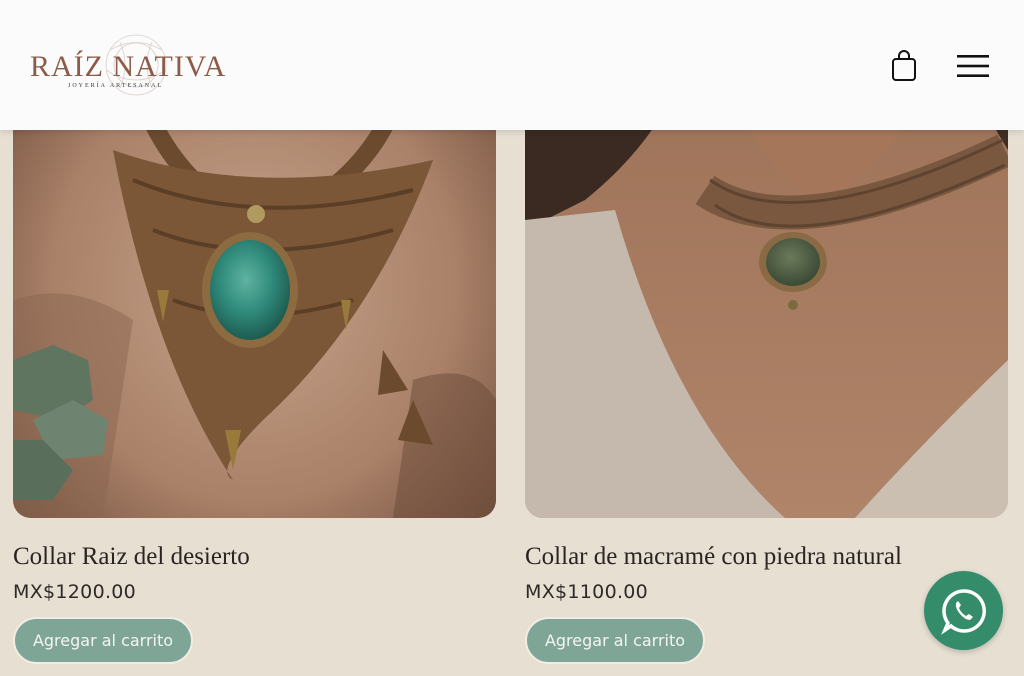  I want to click on hamburger-menu-icon, so click(973, 66).